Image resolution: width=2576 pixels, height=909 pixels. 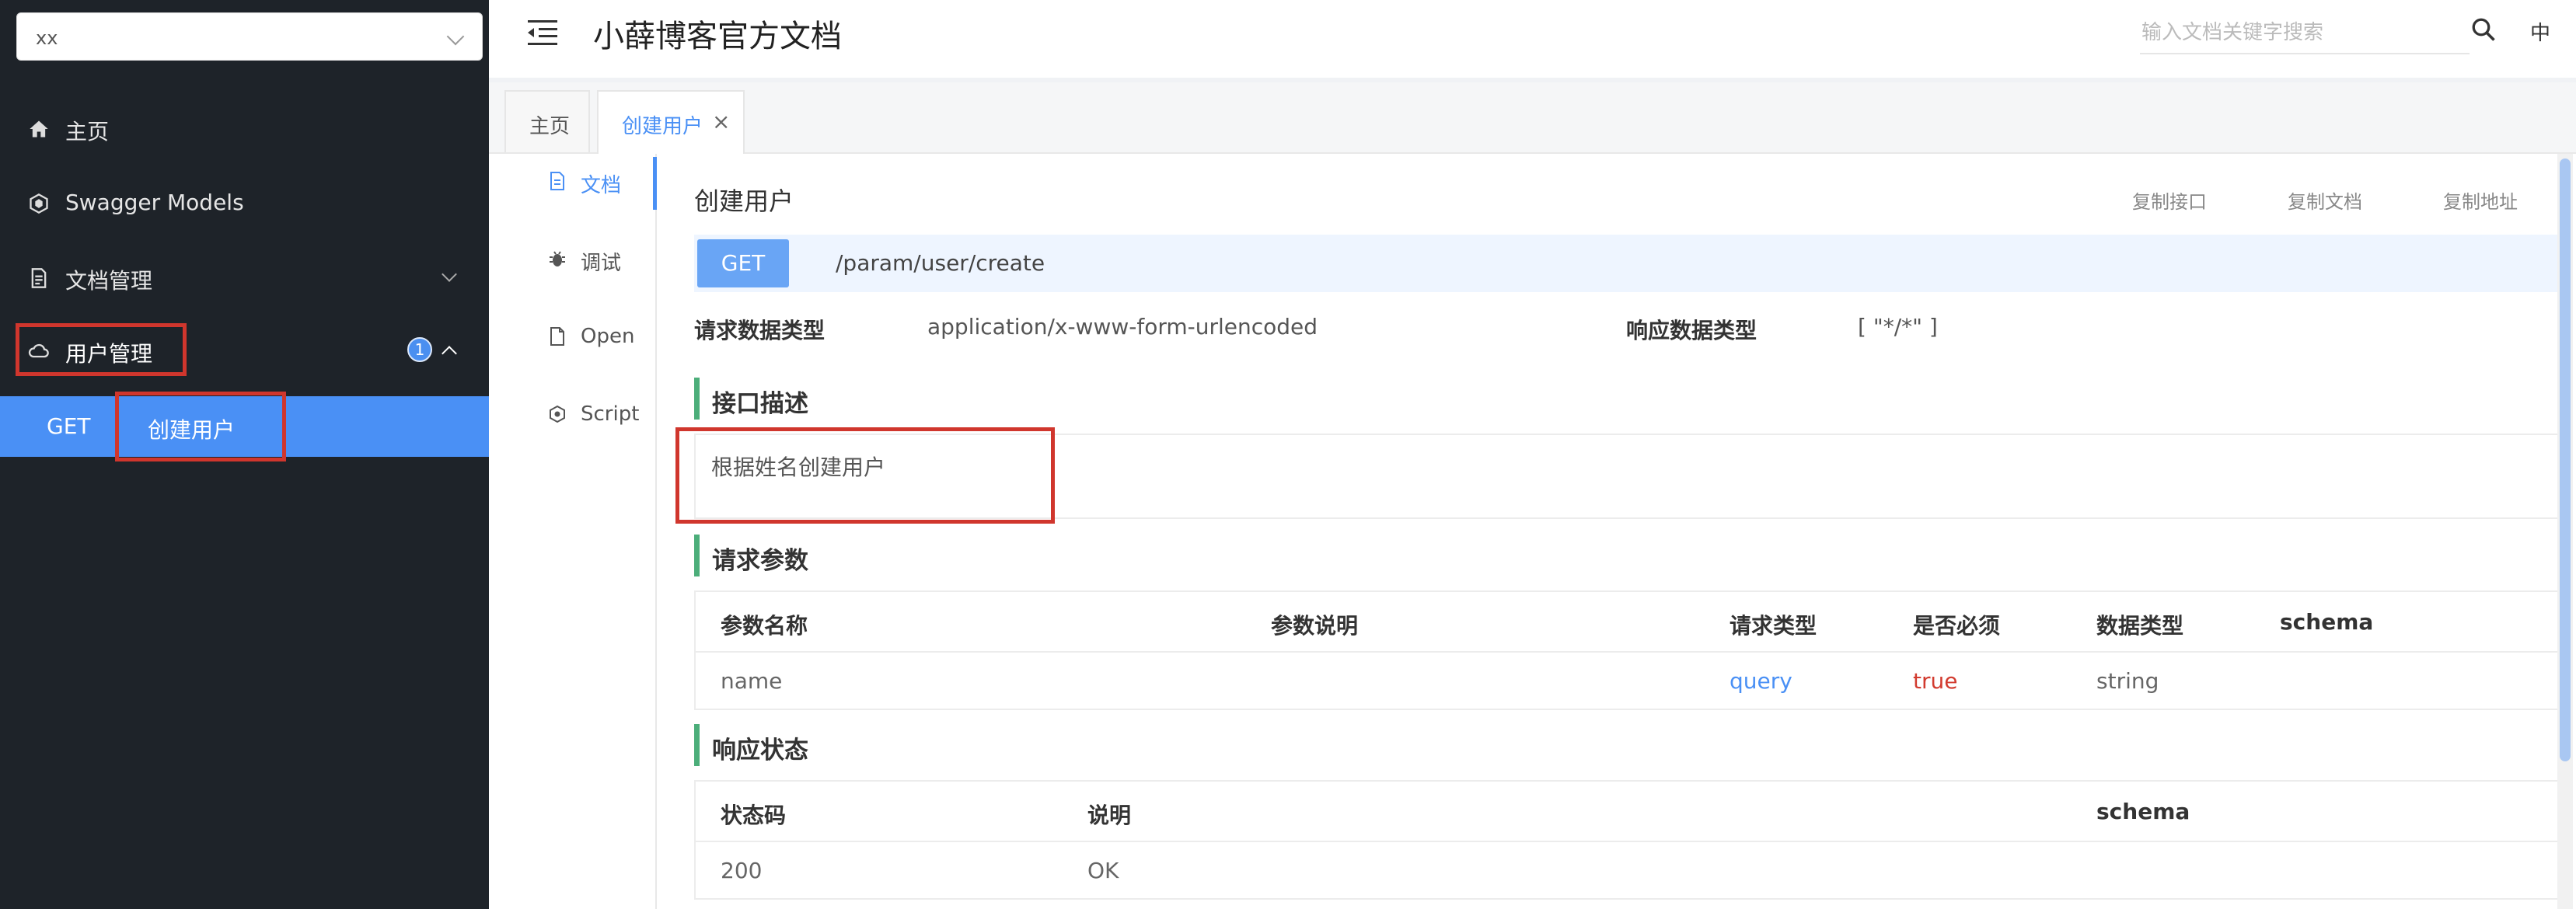 I want to click on mode-label: 调试, so click(x=601, y=263).